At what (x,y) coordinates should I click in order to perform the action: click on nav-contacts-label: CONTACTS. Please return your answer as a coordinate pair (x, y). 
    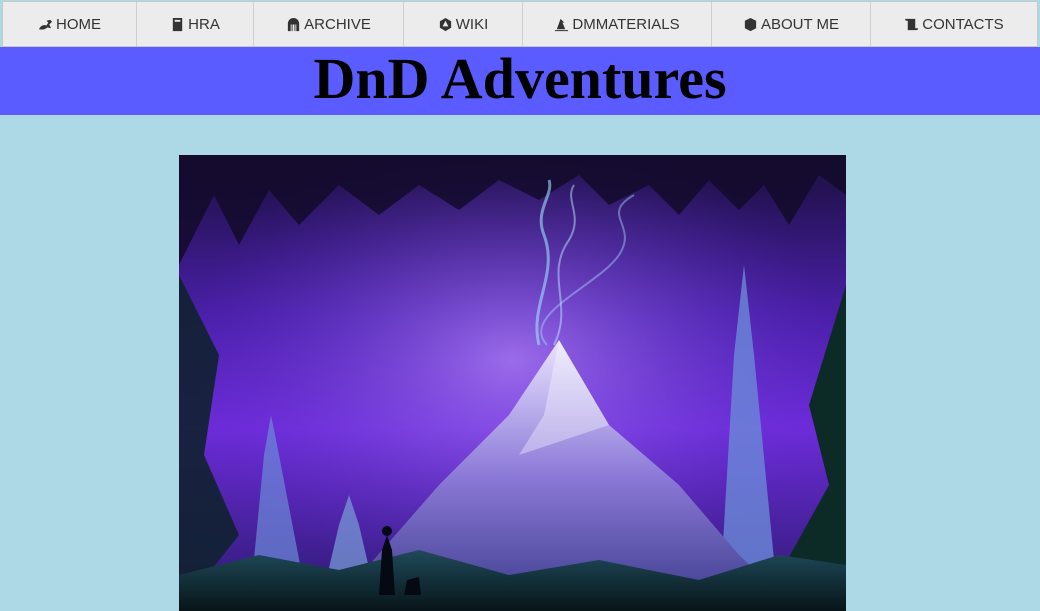
    Looking at the image, I should click on (963, 24).